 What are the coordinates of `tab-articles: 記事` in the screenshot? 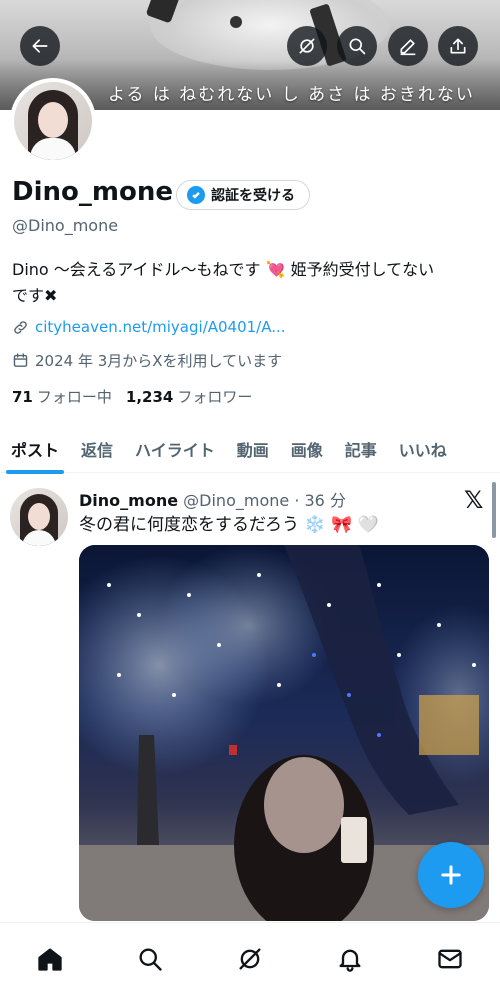 It's located at (361, 449).